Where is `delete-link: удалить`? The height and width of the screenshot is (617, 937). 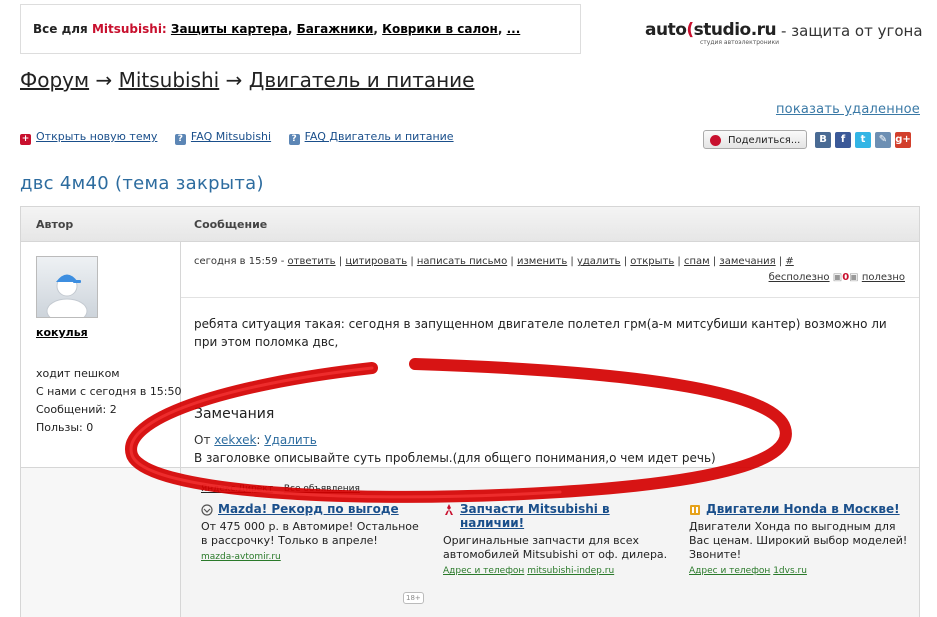
delete-link: удалить is located at coordinates (599, 261).